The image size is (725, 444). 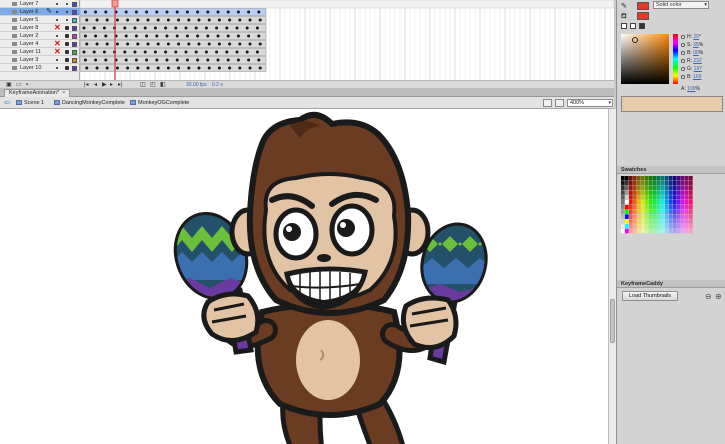 What do you see at coordinates (159, 103) in the screenshot?
I see `breadcrumb-monkey-og: MonkeyOGComplete` at bounding box center [159, 103].